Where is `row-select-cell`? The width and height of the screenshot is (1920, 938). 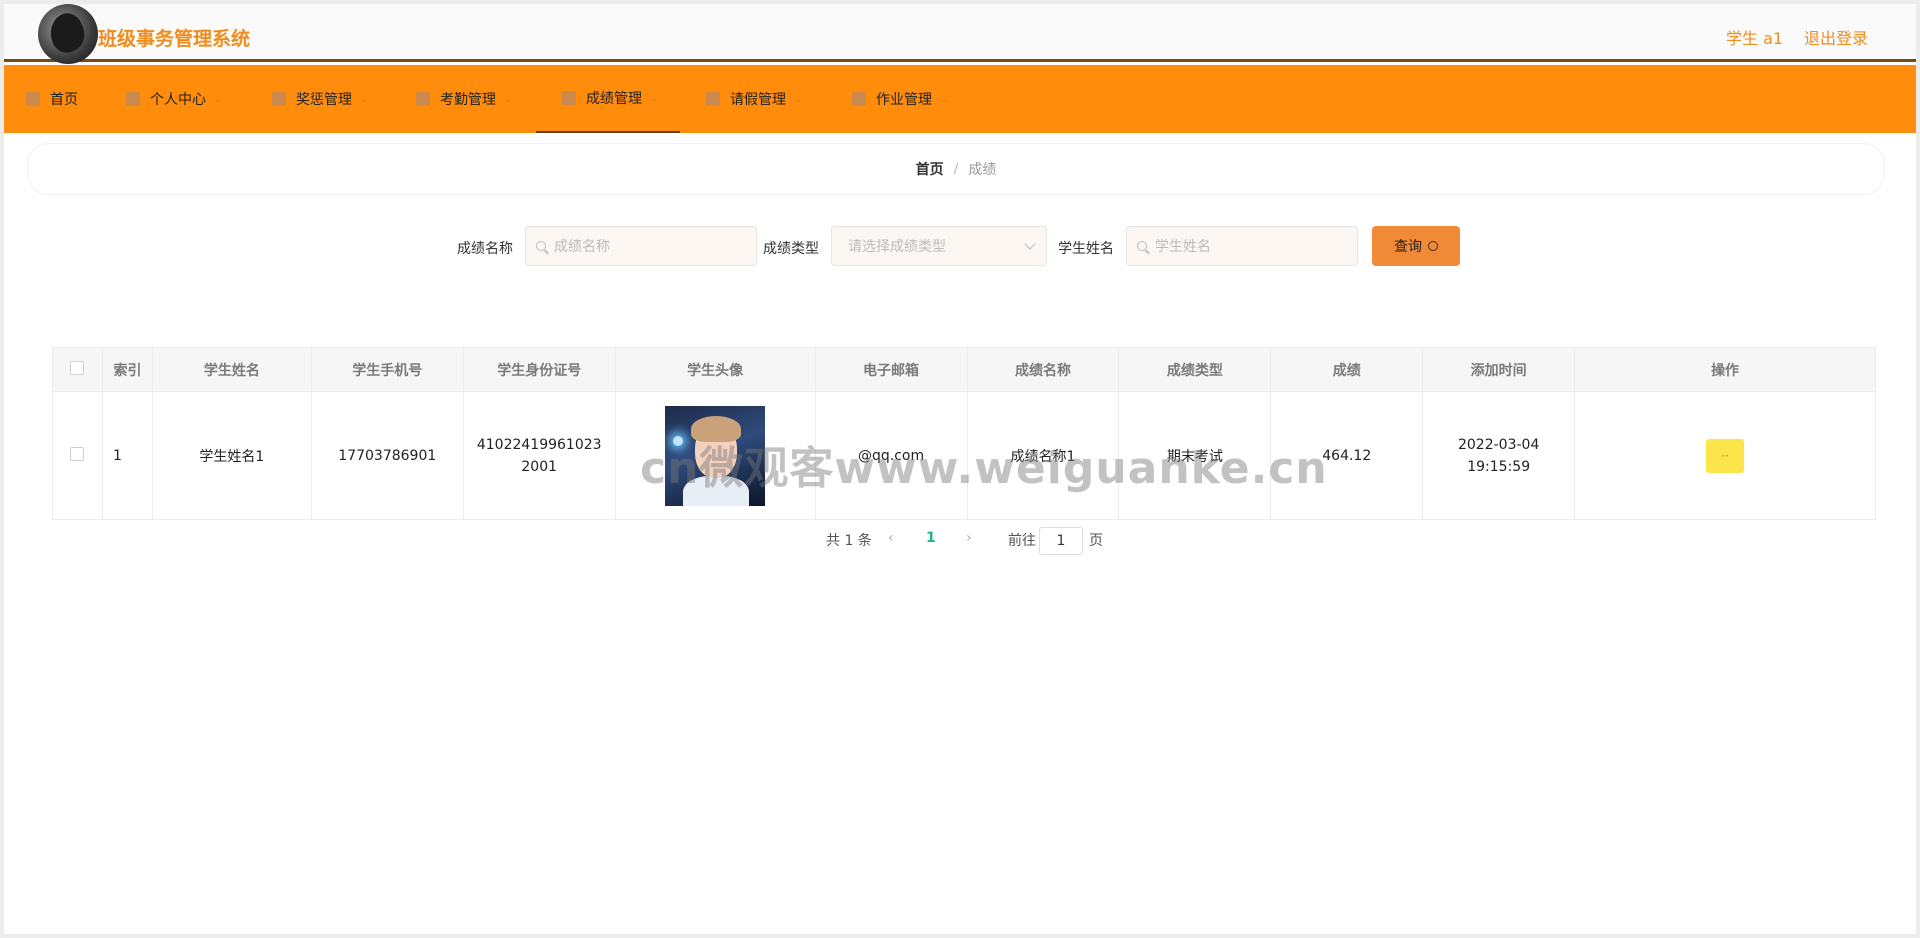 row-select-cell is located at coordinates (77, 455).